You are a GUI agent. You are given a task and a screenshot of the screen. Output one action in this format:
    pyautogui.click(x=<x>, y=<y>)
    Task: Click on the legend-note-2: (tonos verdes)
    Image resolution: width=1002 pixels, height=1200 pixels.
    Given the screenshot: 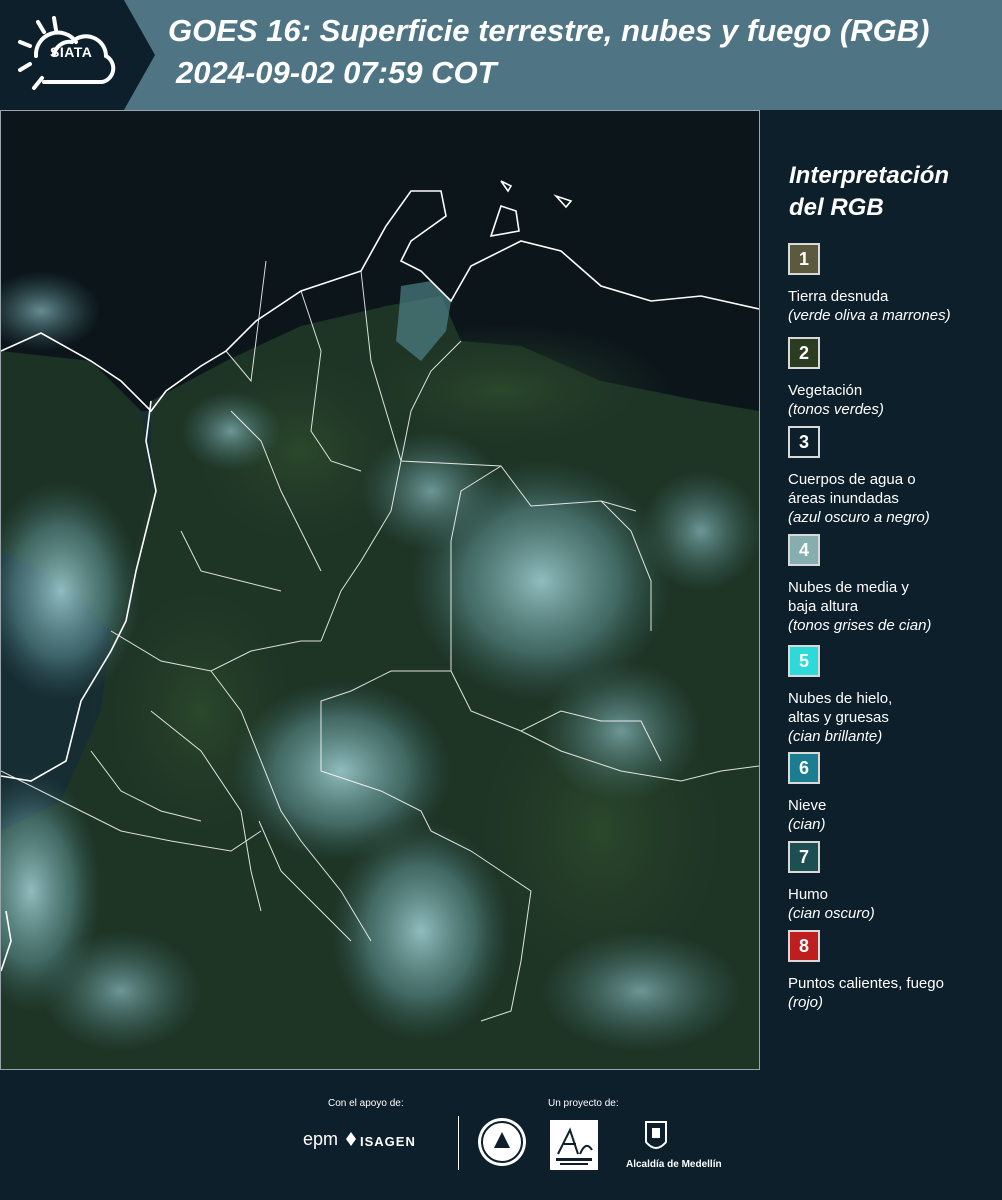 What is the action you would take?
    pyautogui.click(x=836, y=409)
    